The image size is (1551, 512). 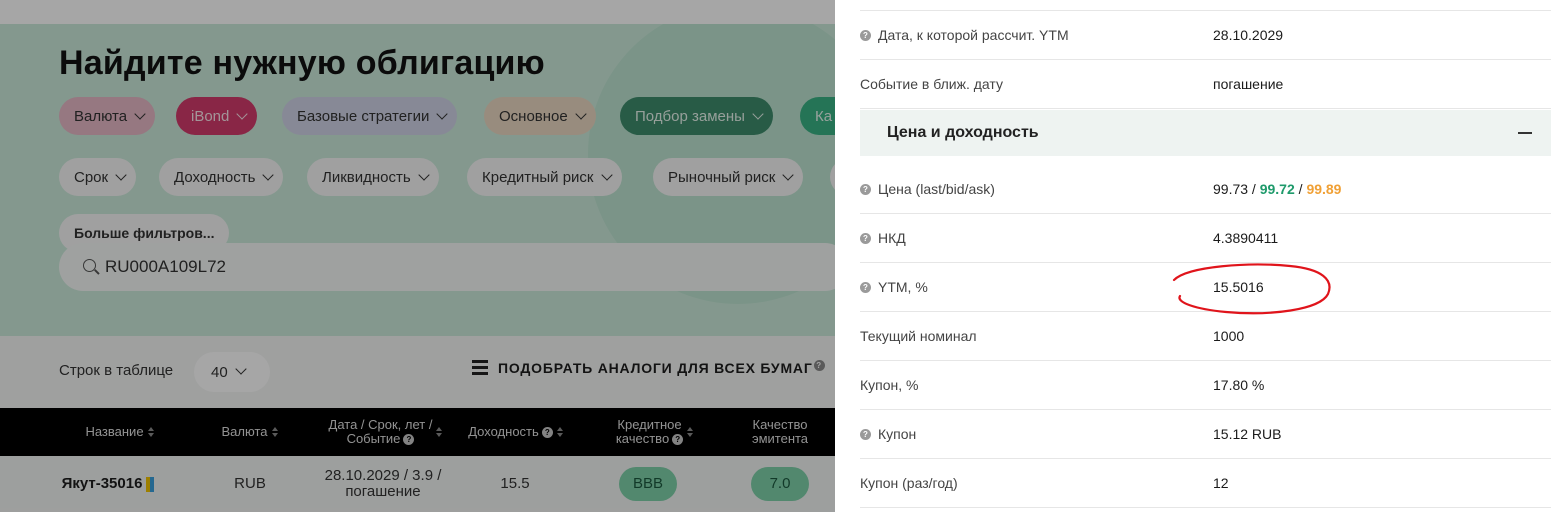 I want to click on filter-base-strategies: Базовые стратегии, so click(x=370, y=116).